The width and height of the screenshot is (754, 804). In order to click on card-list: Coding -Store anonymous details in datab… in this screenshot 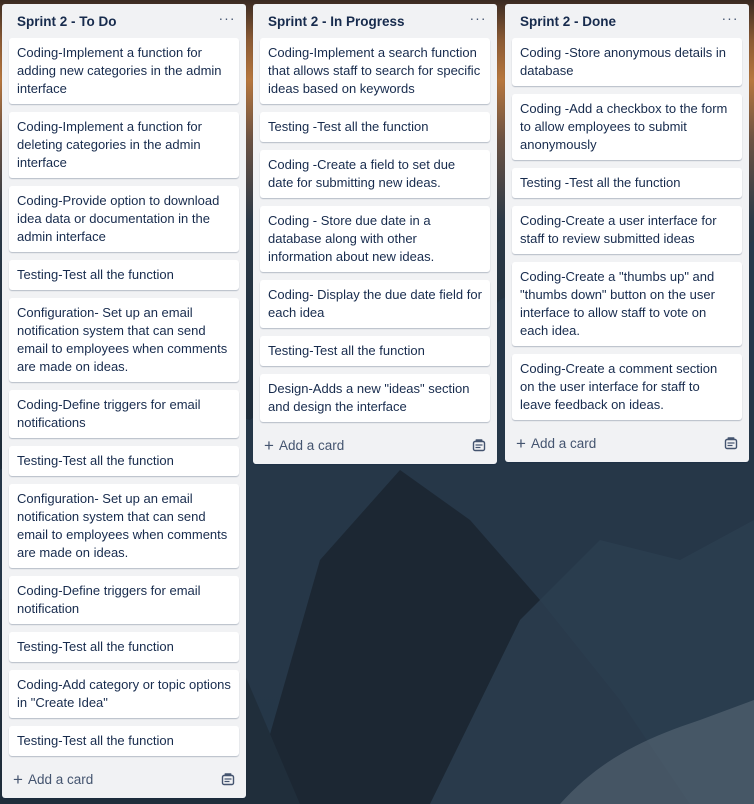, I will do `click(627, 229)`.